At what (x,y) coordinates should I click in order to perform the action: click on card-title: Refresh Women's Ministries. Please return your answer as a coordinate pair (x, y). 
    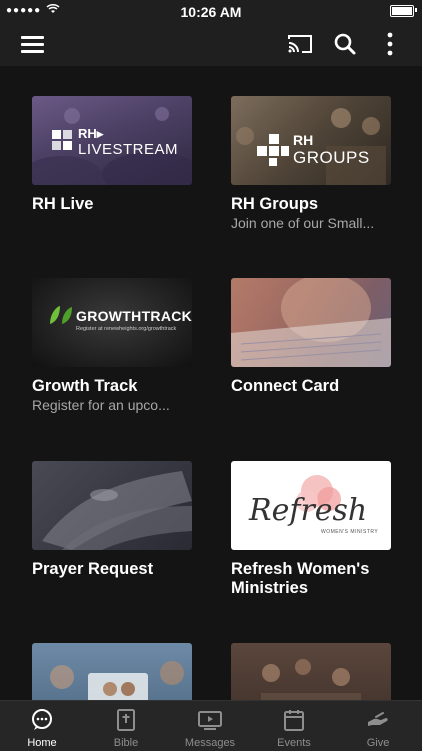
    Looking at the image, I should click on (300, 578).